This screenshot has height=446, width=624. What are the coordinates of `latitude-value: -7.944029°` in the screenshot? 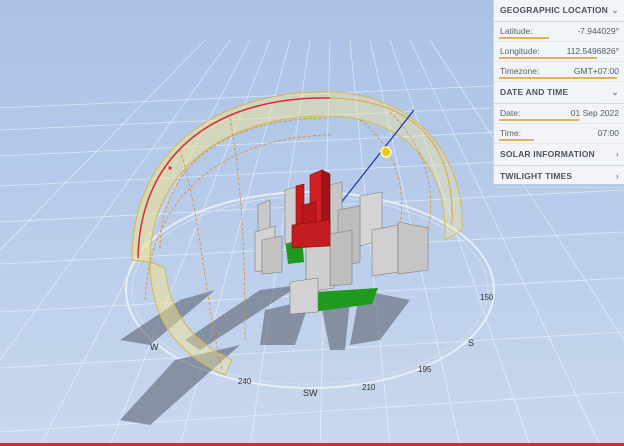 It's located at (598, 31).